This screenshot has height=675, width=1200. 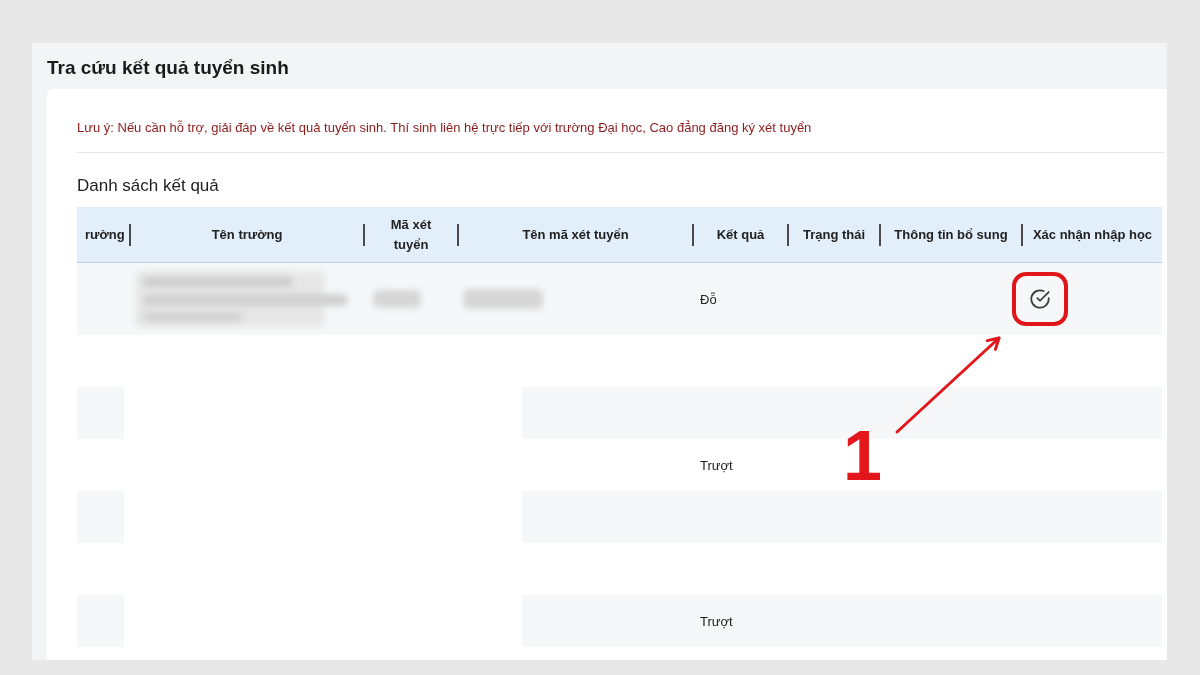 What do you see at coordinates (862, 456) in the screenshot?
I see `annotation-number: 1` at bounding box center [862, 456].